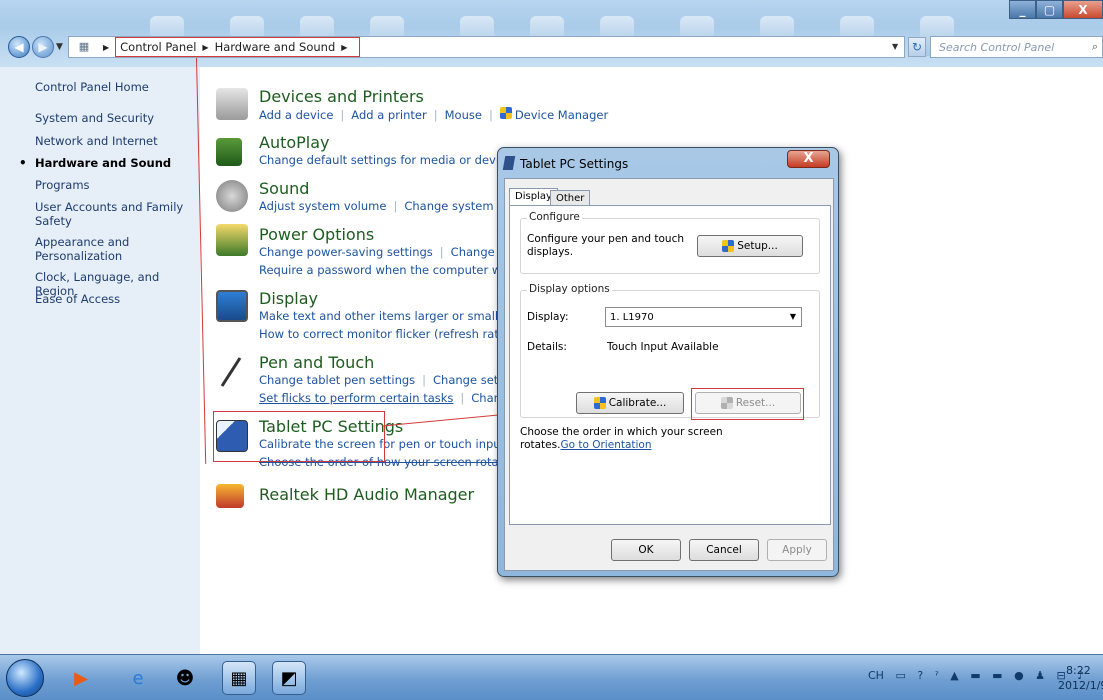 This screenshot has width=1103, height=700. What do you see at coordinates (232, 104) in the screenshot?
I see `devices-and-printers-icon` at bounding box center [232, 104].